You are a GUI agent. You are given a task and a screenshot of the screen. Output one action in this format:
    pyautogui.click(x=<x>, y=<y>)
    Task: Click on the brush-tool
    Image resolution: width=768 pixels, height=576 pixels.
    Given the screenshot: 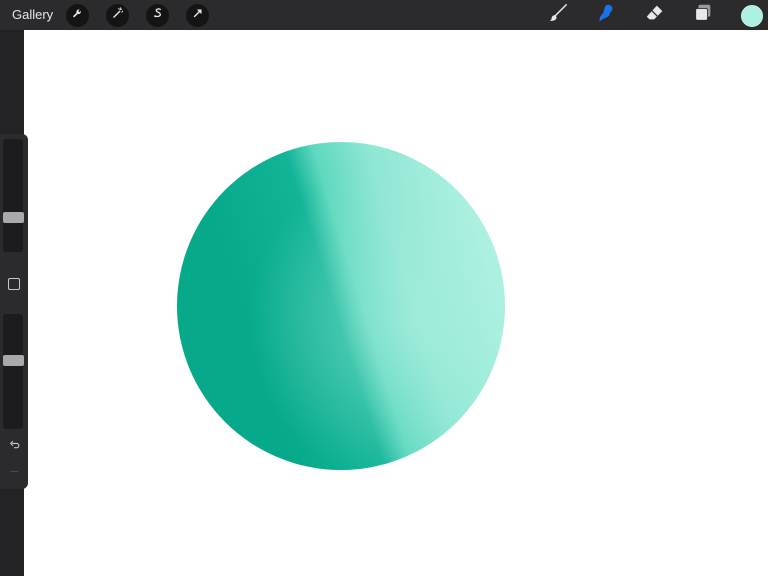 What is the action you would take?
    pyautogui.click(x=558, y=15)
    